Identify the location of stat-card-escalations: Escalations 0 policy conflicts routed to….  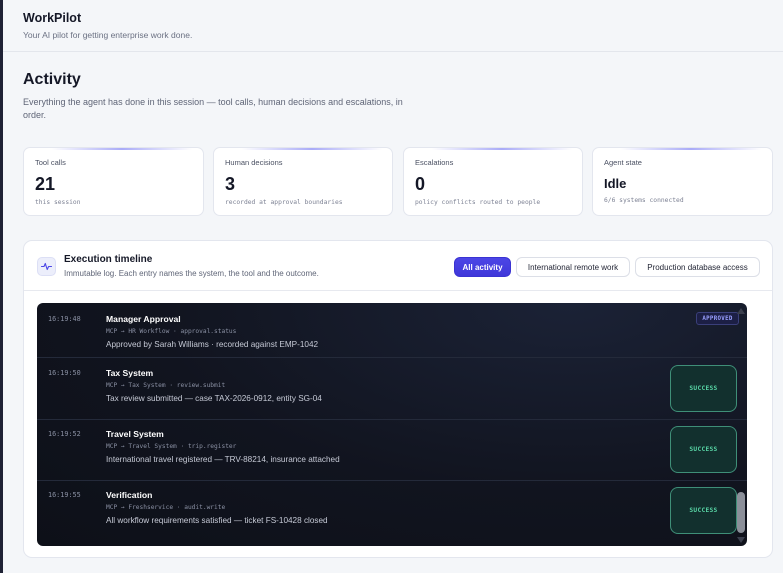
(493, 181).